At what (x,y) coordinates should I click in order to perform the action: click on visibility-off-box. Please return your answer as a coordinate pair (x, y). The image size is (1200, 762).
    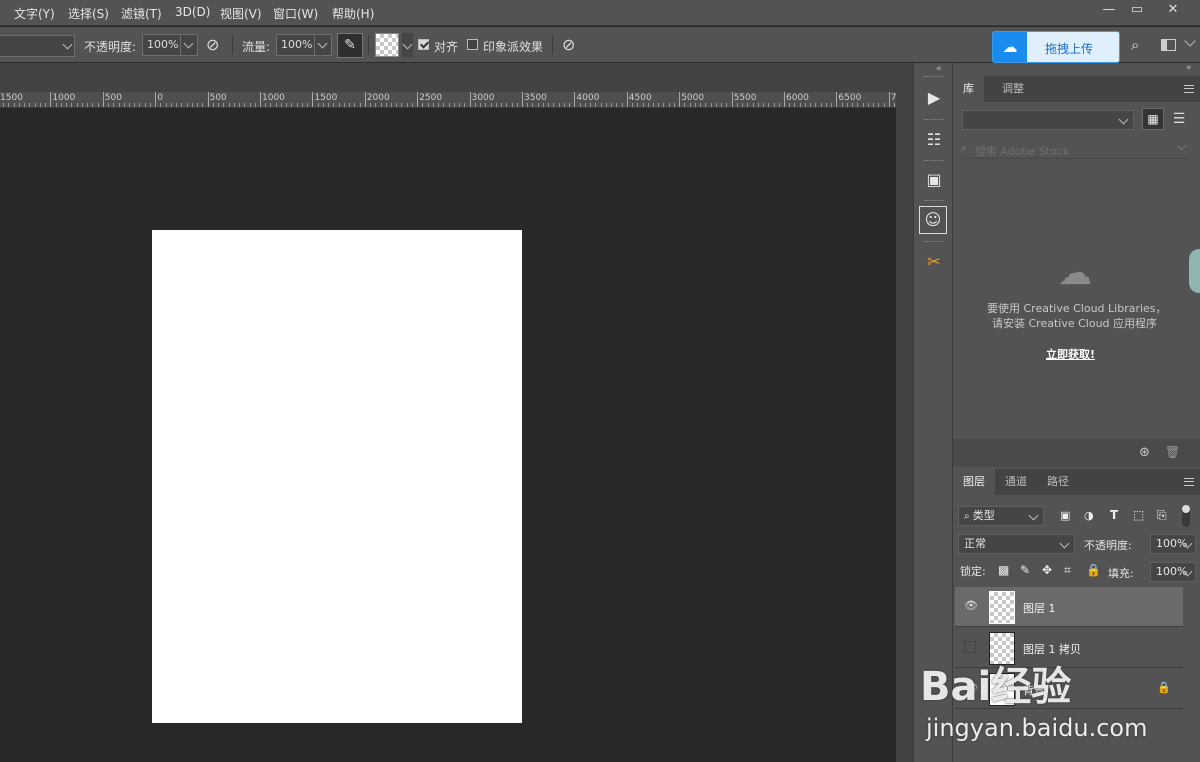
    Looking at the image, I should click on (970, 647).